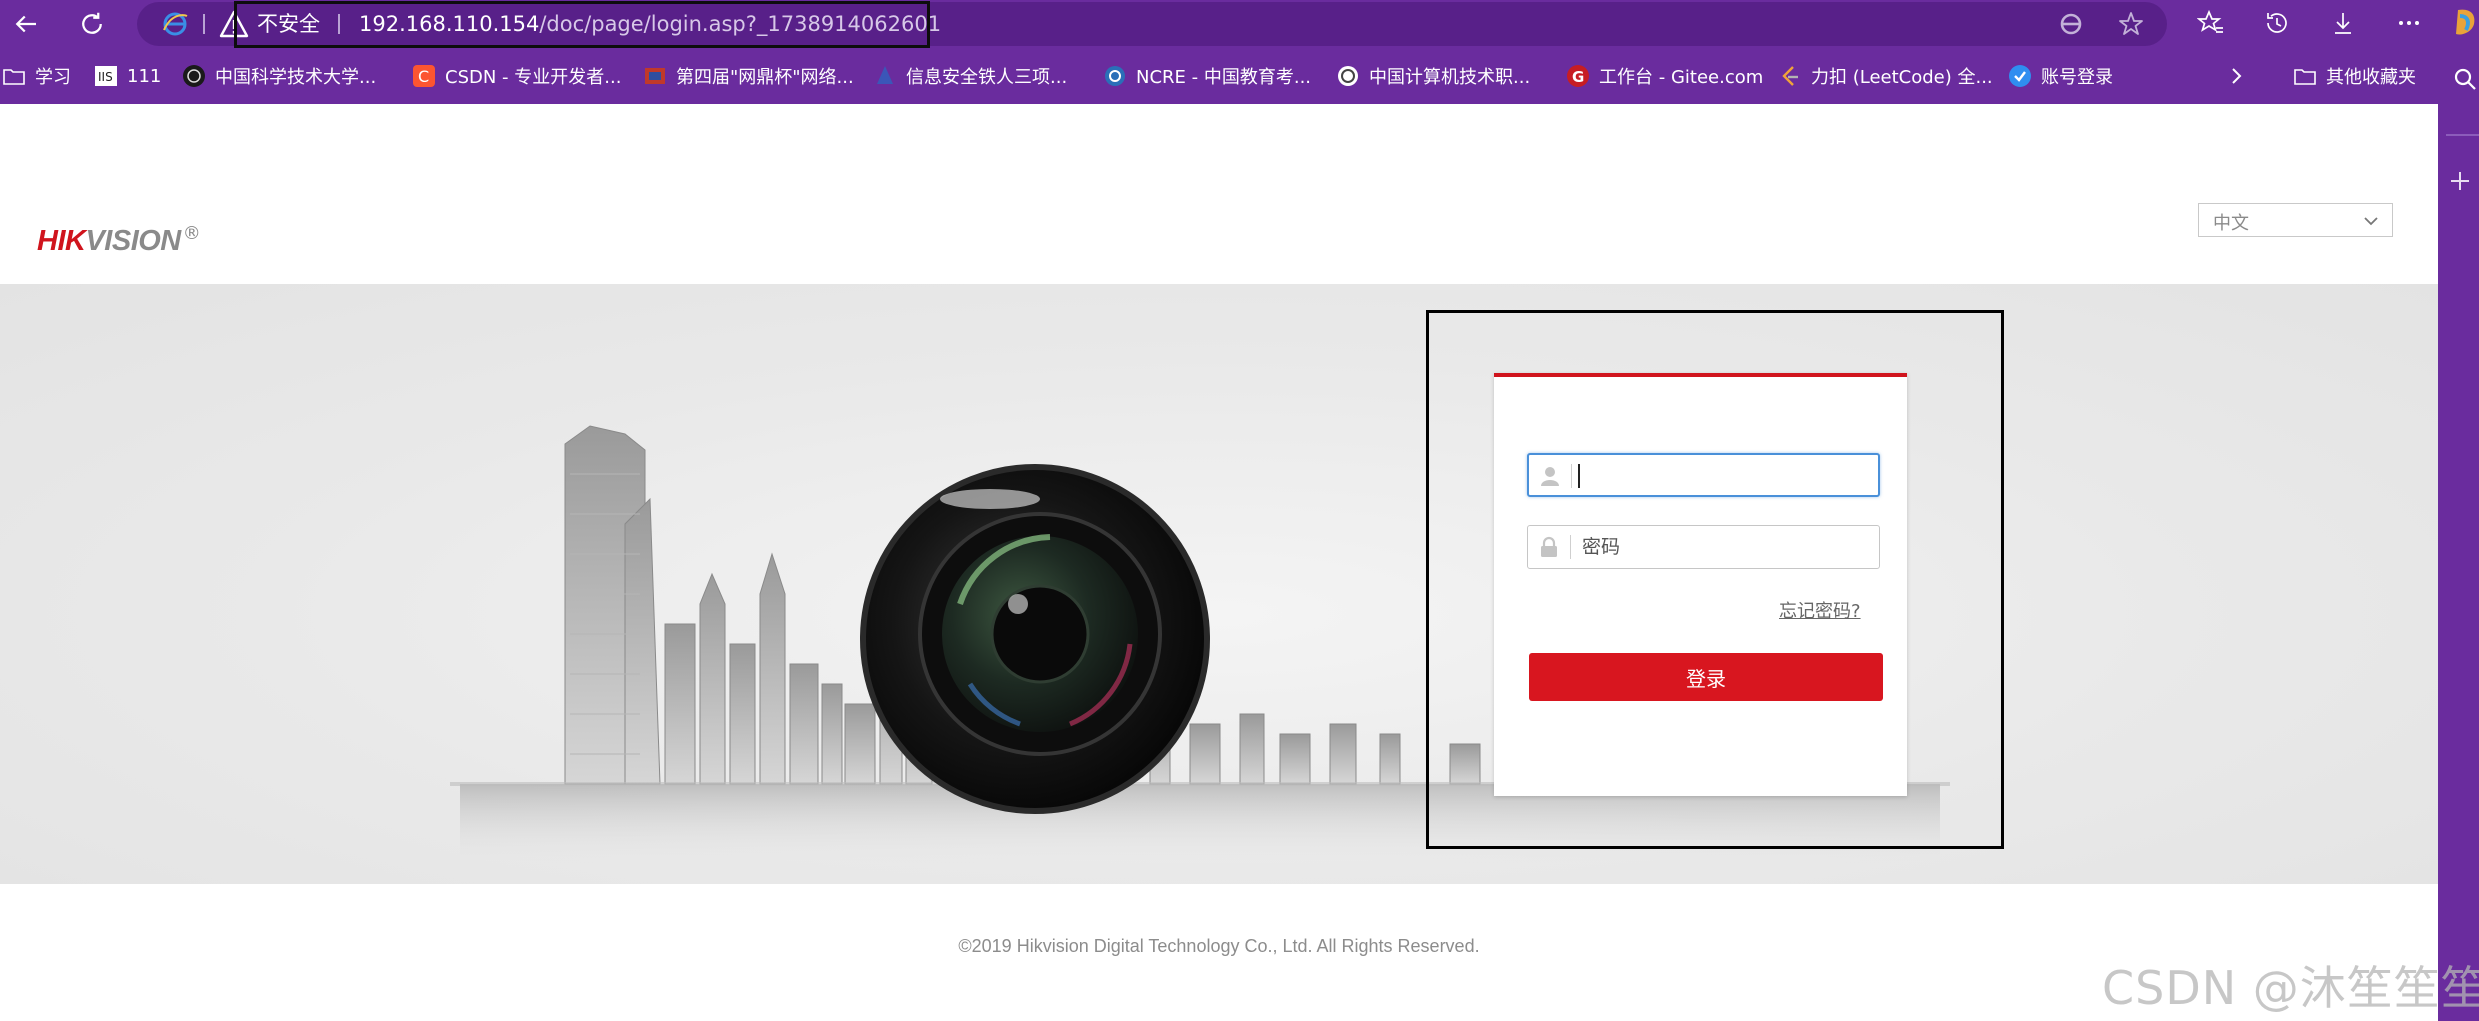 The image size is (2479, 1021). I want to click on gitee-icon: G, so click(1578, 76).